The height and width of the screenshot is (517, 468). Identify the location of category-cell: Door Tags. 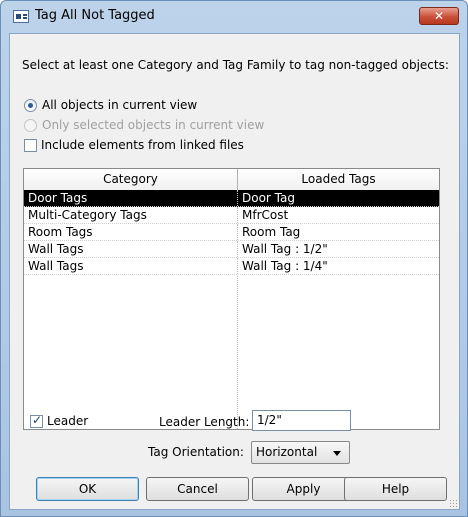
(131, 198).